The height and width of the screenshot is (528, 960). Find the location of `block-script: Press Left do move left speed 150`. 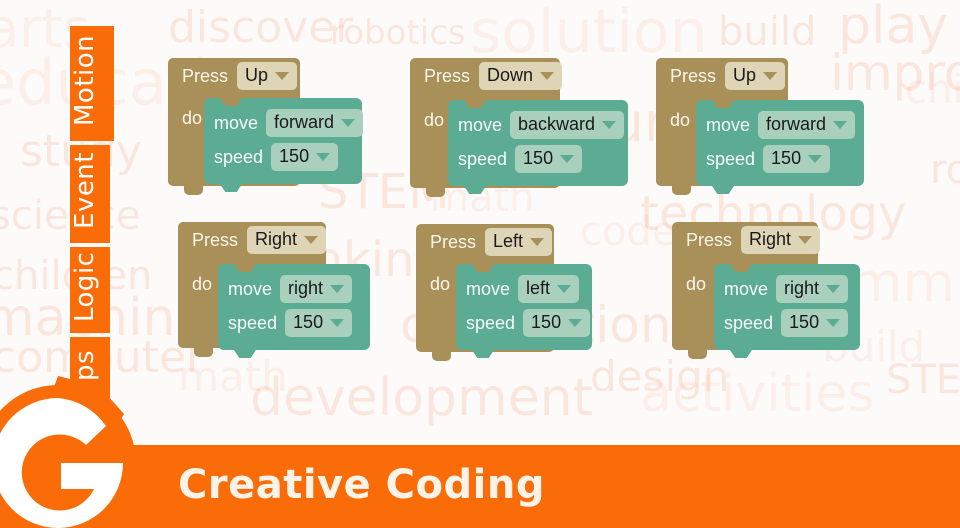

block-script: Press Left do move left speed 150 is located at coordinates (504, 292).